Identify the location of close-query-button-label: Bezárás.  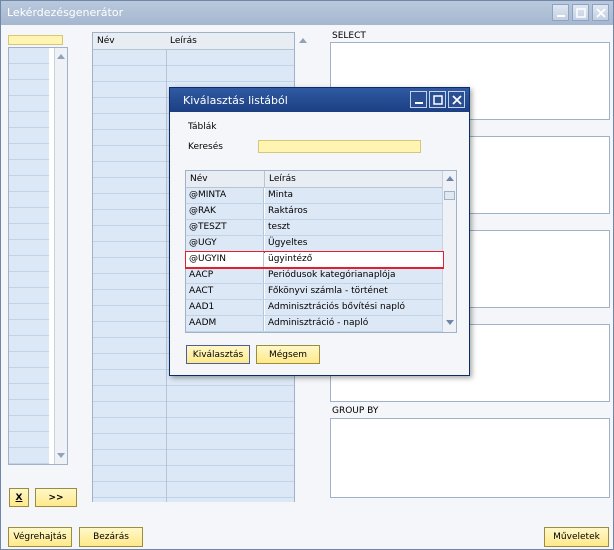
(111, 537).